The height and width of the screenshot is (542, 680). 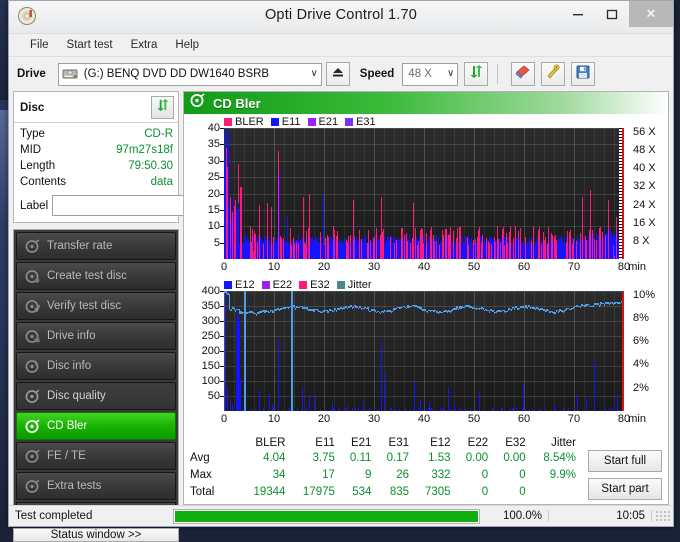 What do you see at coordinates (39, 45) in the screenshot?
I see `menu-file: File` at bounding box center [39, 45].